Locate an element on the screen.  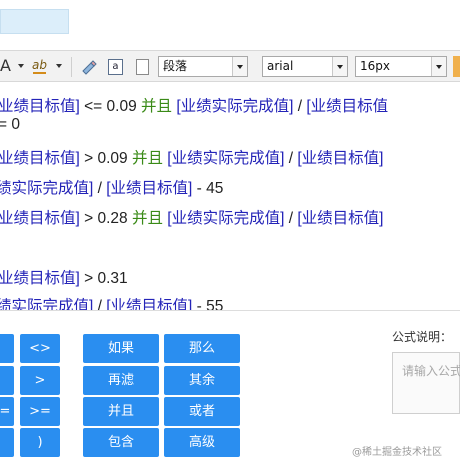
if-button: 如果 is located at coordinates (121, 348).